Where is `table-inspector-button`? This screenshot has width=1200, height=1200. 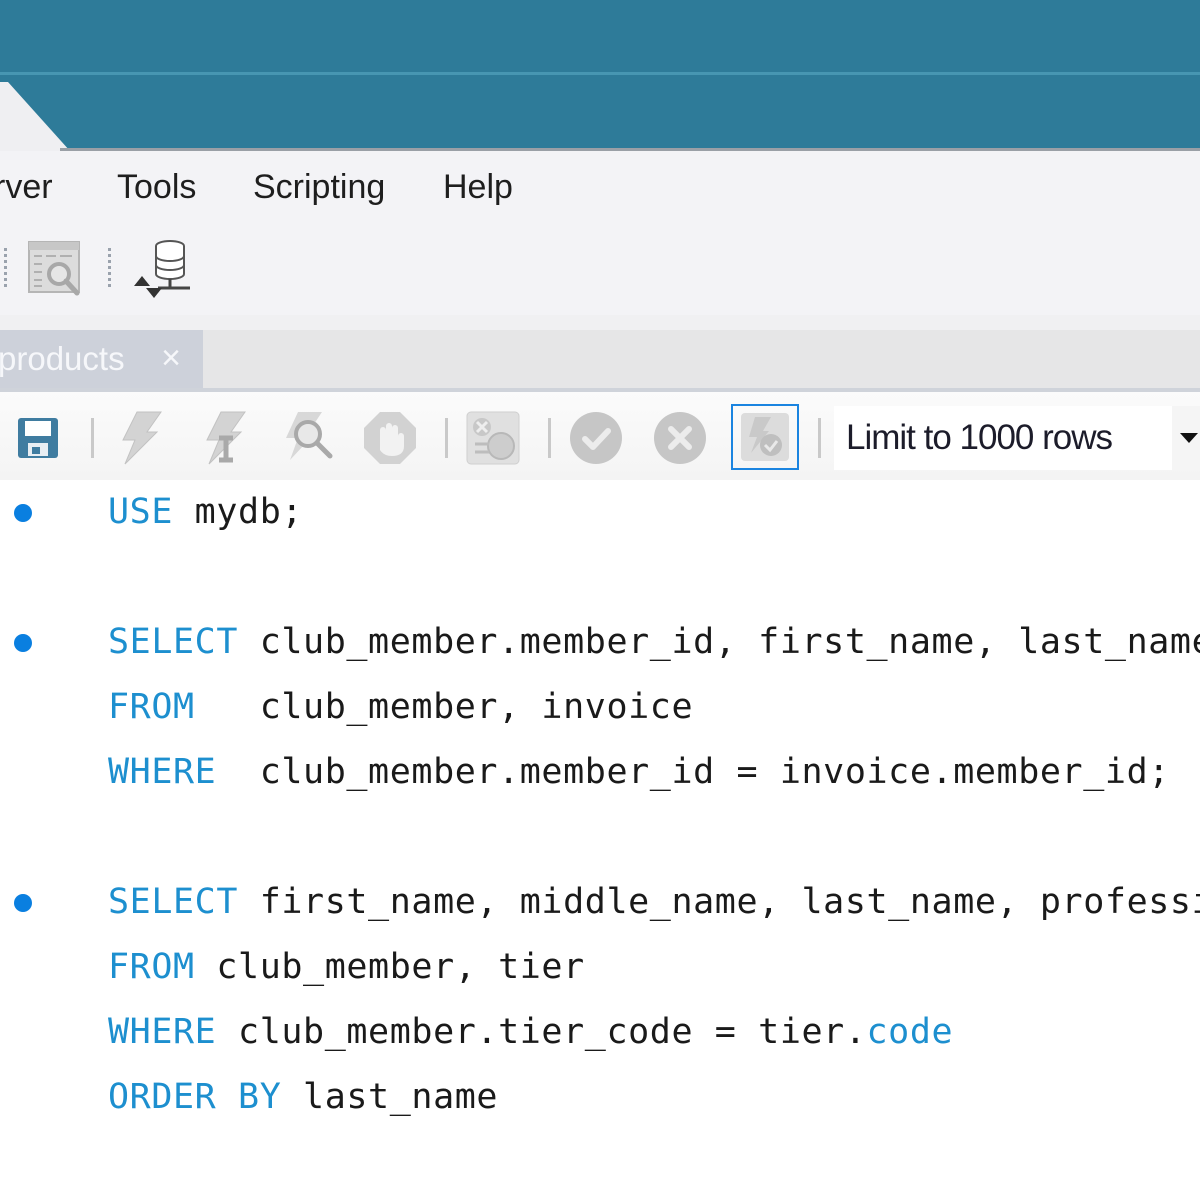 table-inspector-button is located at coordinates (56, 268).